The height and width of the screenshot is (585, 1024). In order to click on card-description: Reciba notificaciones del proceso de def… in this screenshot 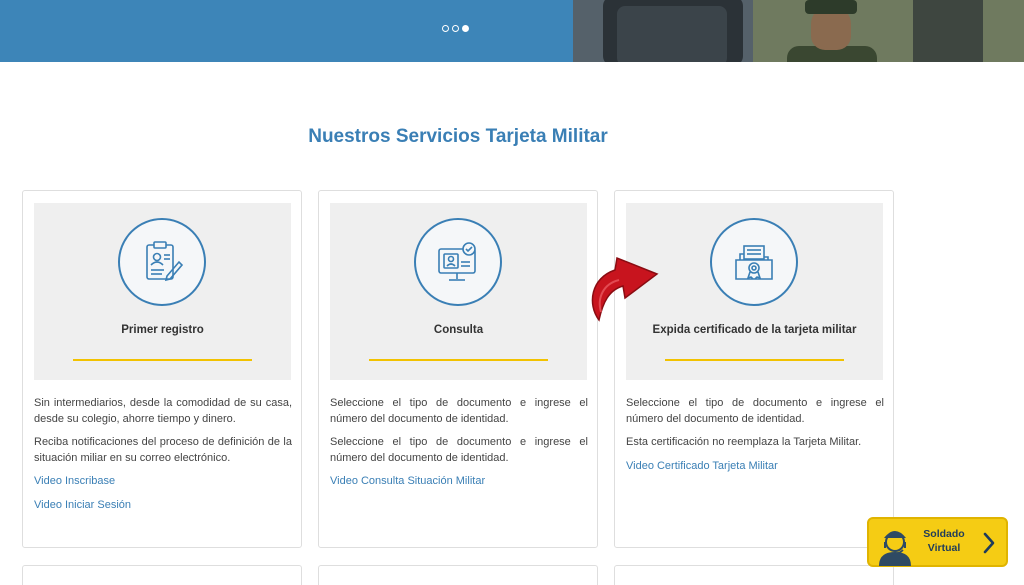, I will do `click(163, 450)`.